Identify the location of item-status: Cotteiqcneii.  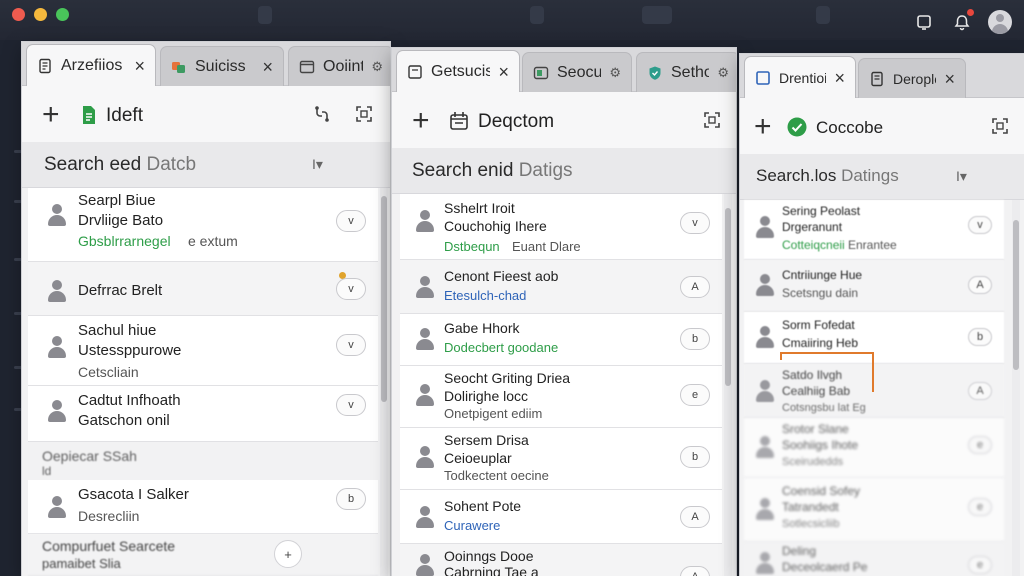
(813, 245).